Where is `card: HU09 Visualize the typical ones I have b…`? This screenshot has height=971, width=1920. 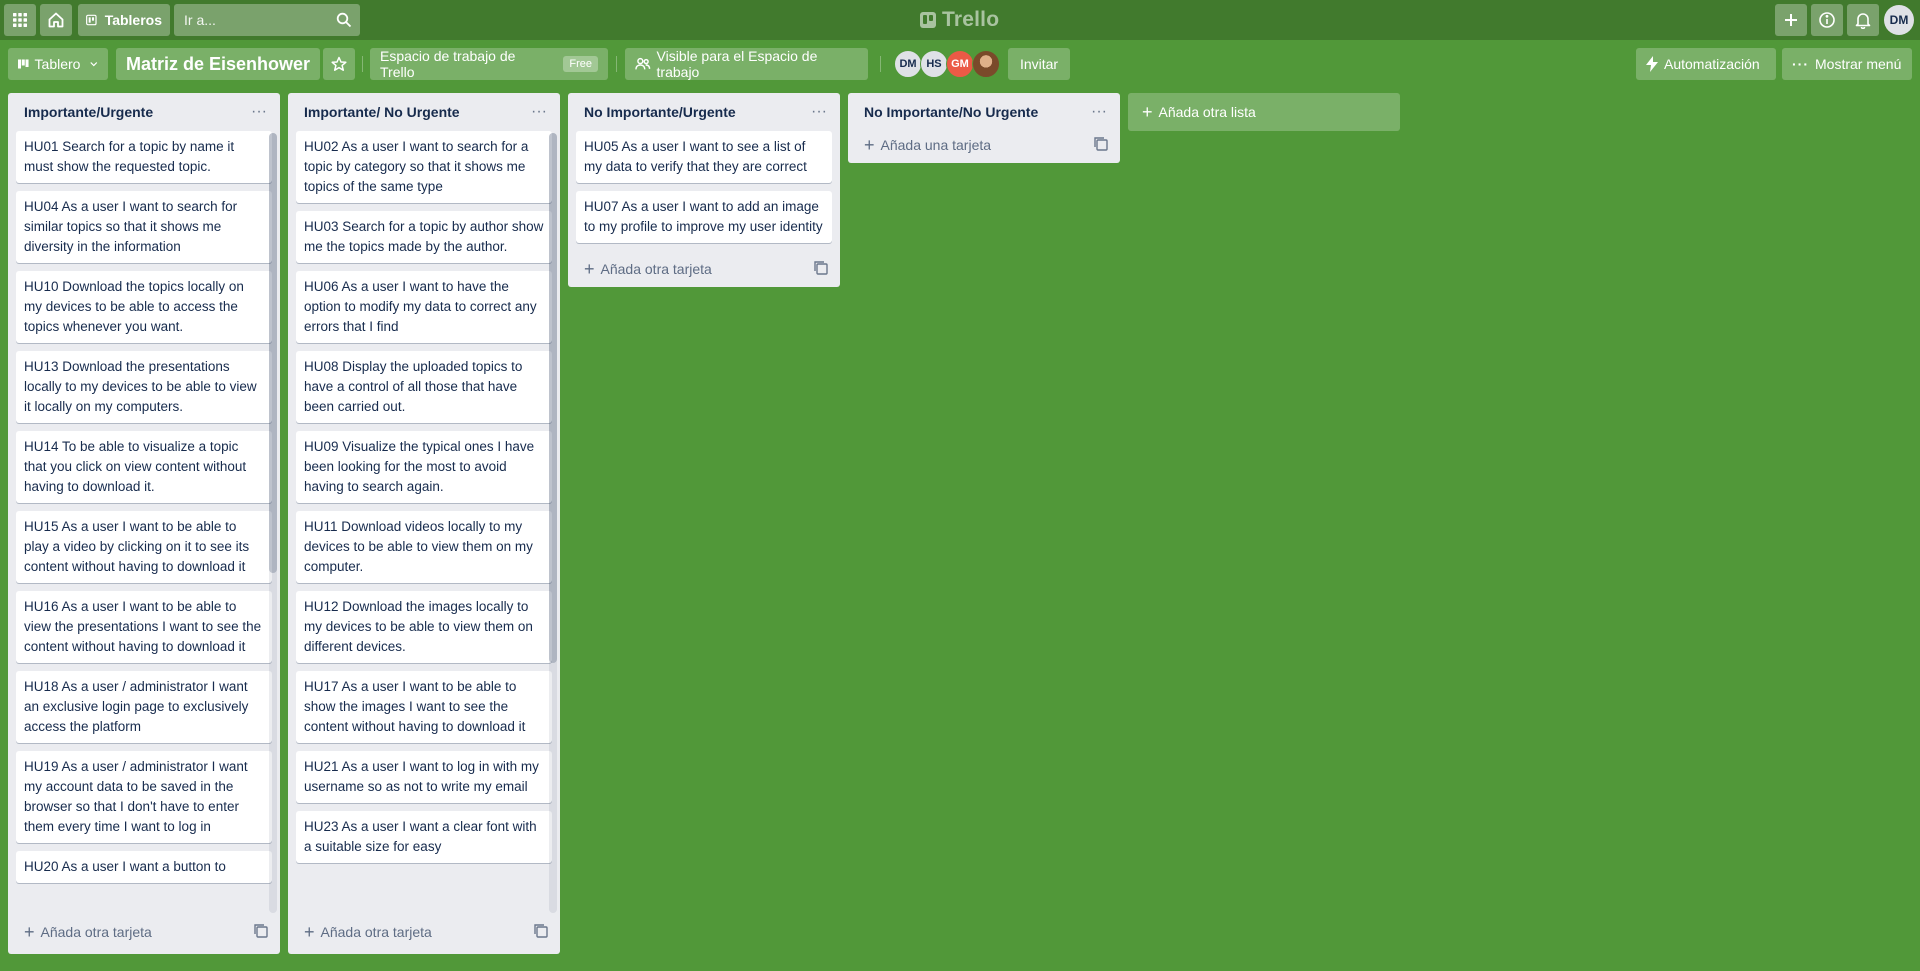
card: HU09 Visualize the typical ones I have b… is located at coordinates (424, 467).